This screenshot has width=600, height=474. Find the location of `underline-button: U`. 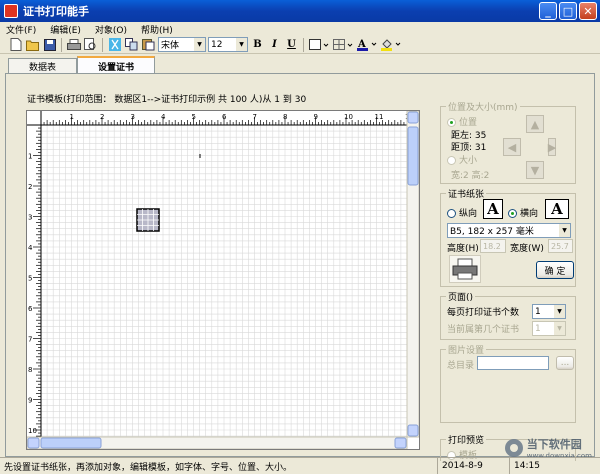

underline-button: U is located at coordinates (291, 44).